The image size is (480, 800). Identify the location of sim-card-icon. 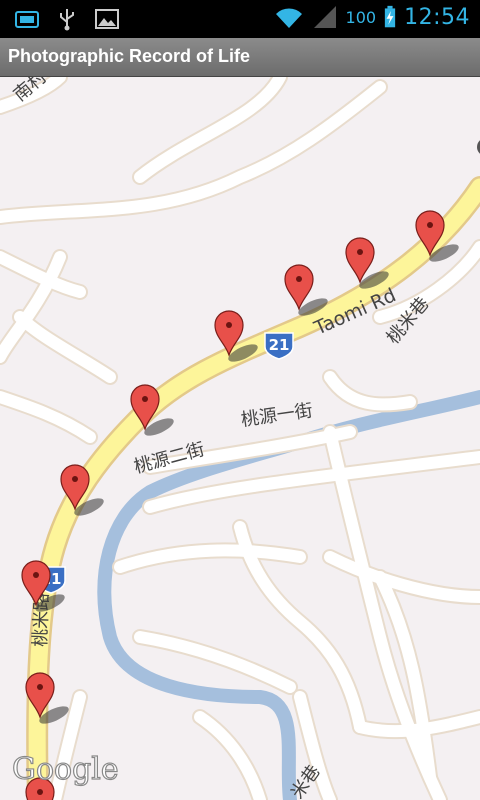
(27, 19).